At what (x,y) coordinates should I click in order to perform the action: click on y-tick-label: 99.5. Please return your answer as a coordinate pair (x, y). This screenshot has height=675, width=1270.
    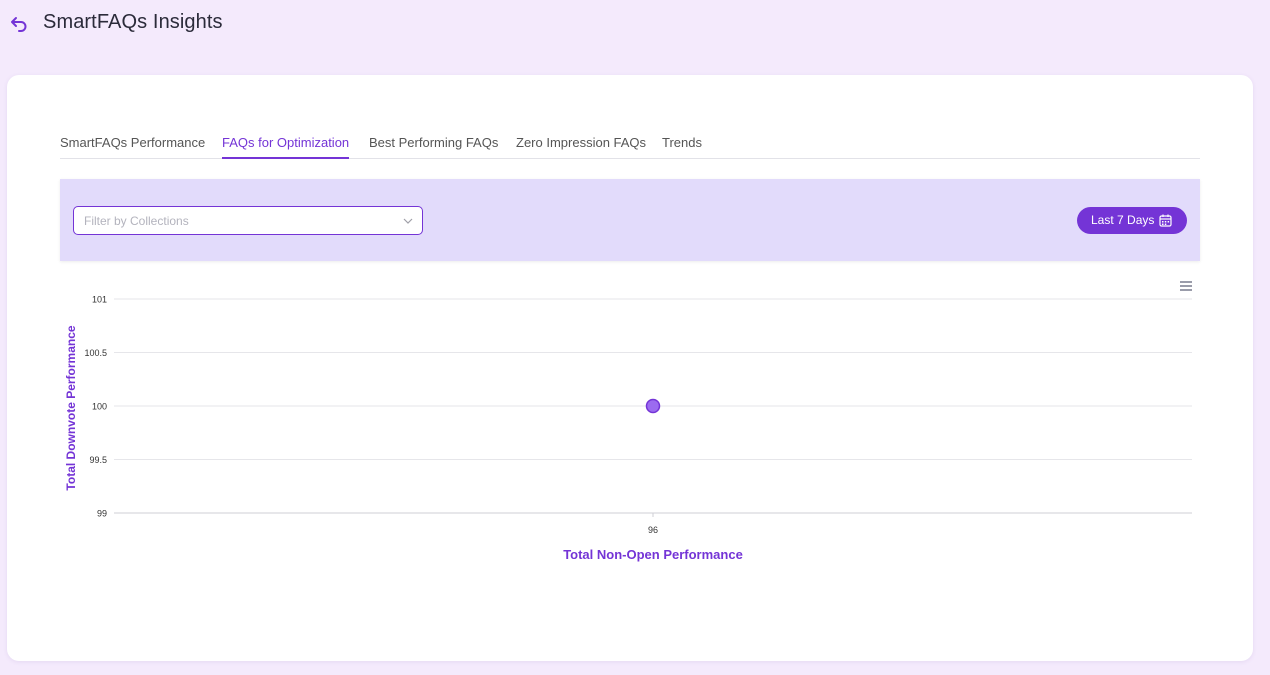
    Looking at the image, I should click on (98, 460).